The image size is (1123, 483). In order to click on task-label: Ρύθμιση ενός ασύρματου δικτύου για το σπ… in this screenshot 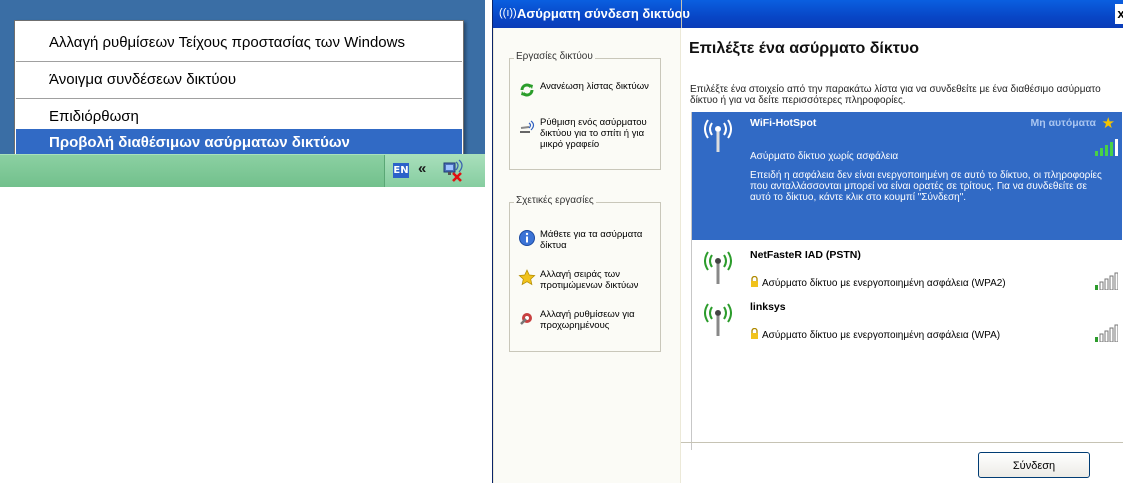, I will do `click(593, 133)`.